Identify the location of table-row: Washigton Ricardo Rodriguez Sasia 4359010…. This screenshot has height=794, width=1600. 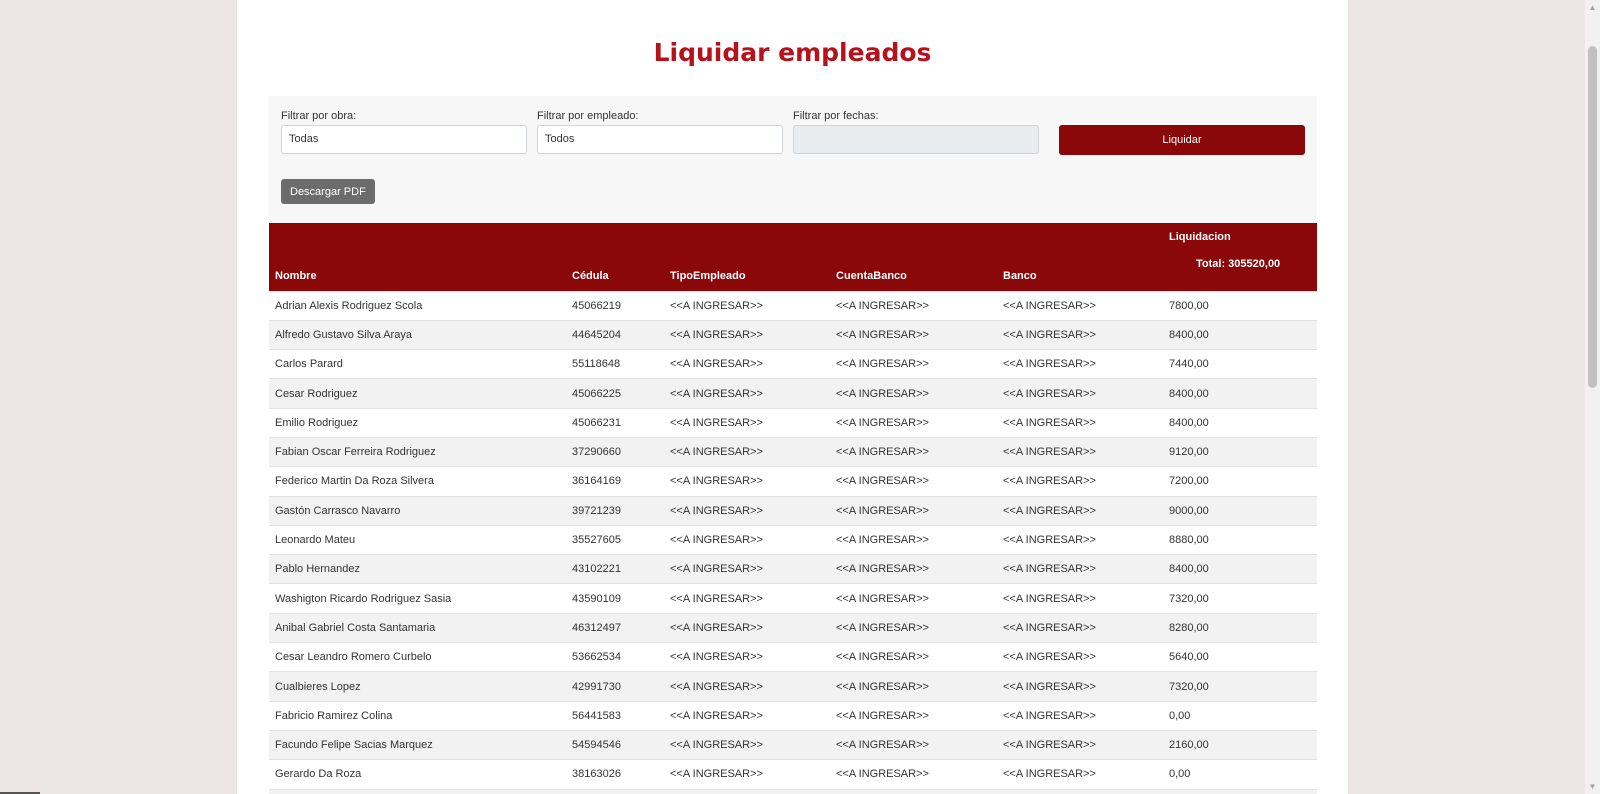
(793, 598).